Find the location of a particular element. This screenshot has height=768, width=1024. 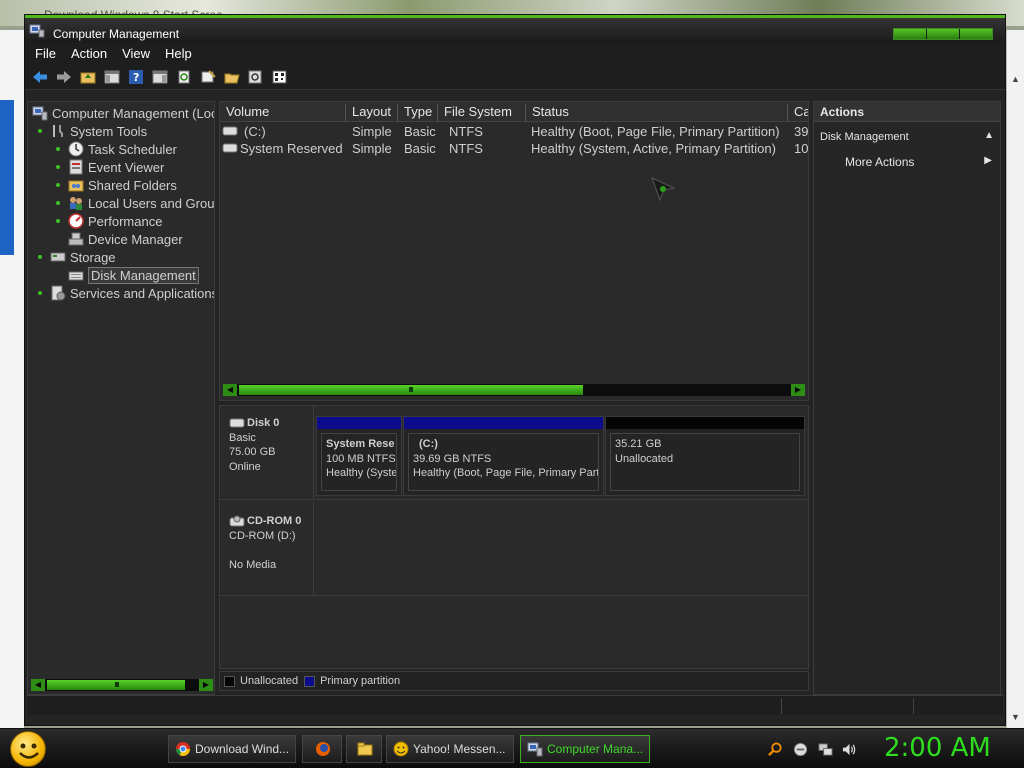

menu-help: Help is located at coordinates (178, 53).